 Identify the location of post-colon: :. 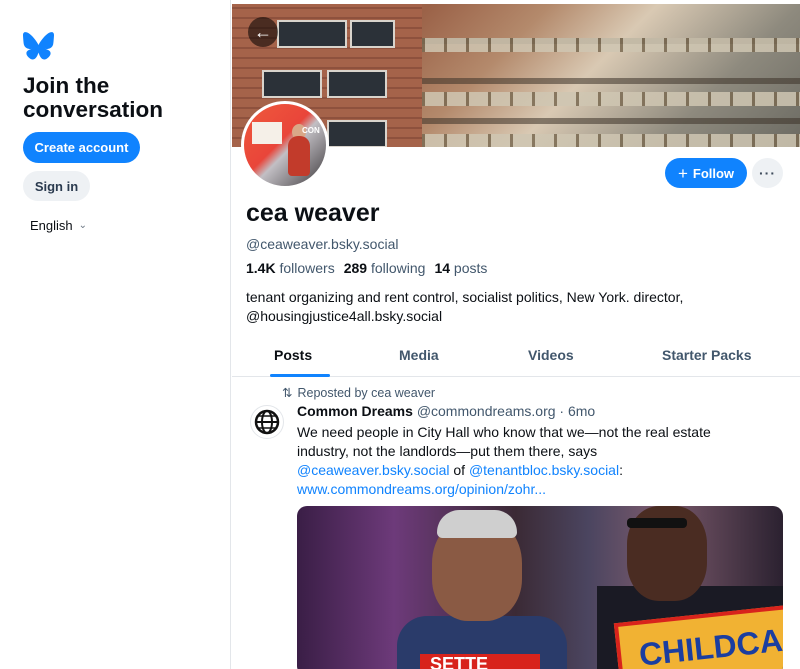
(621, 470).